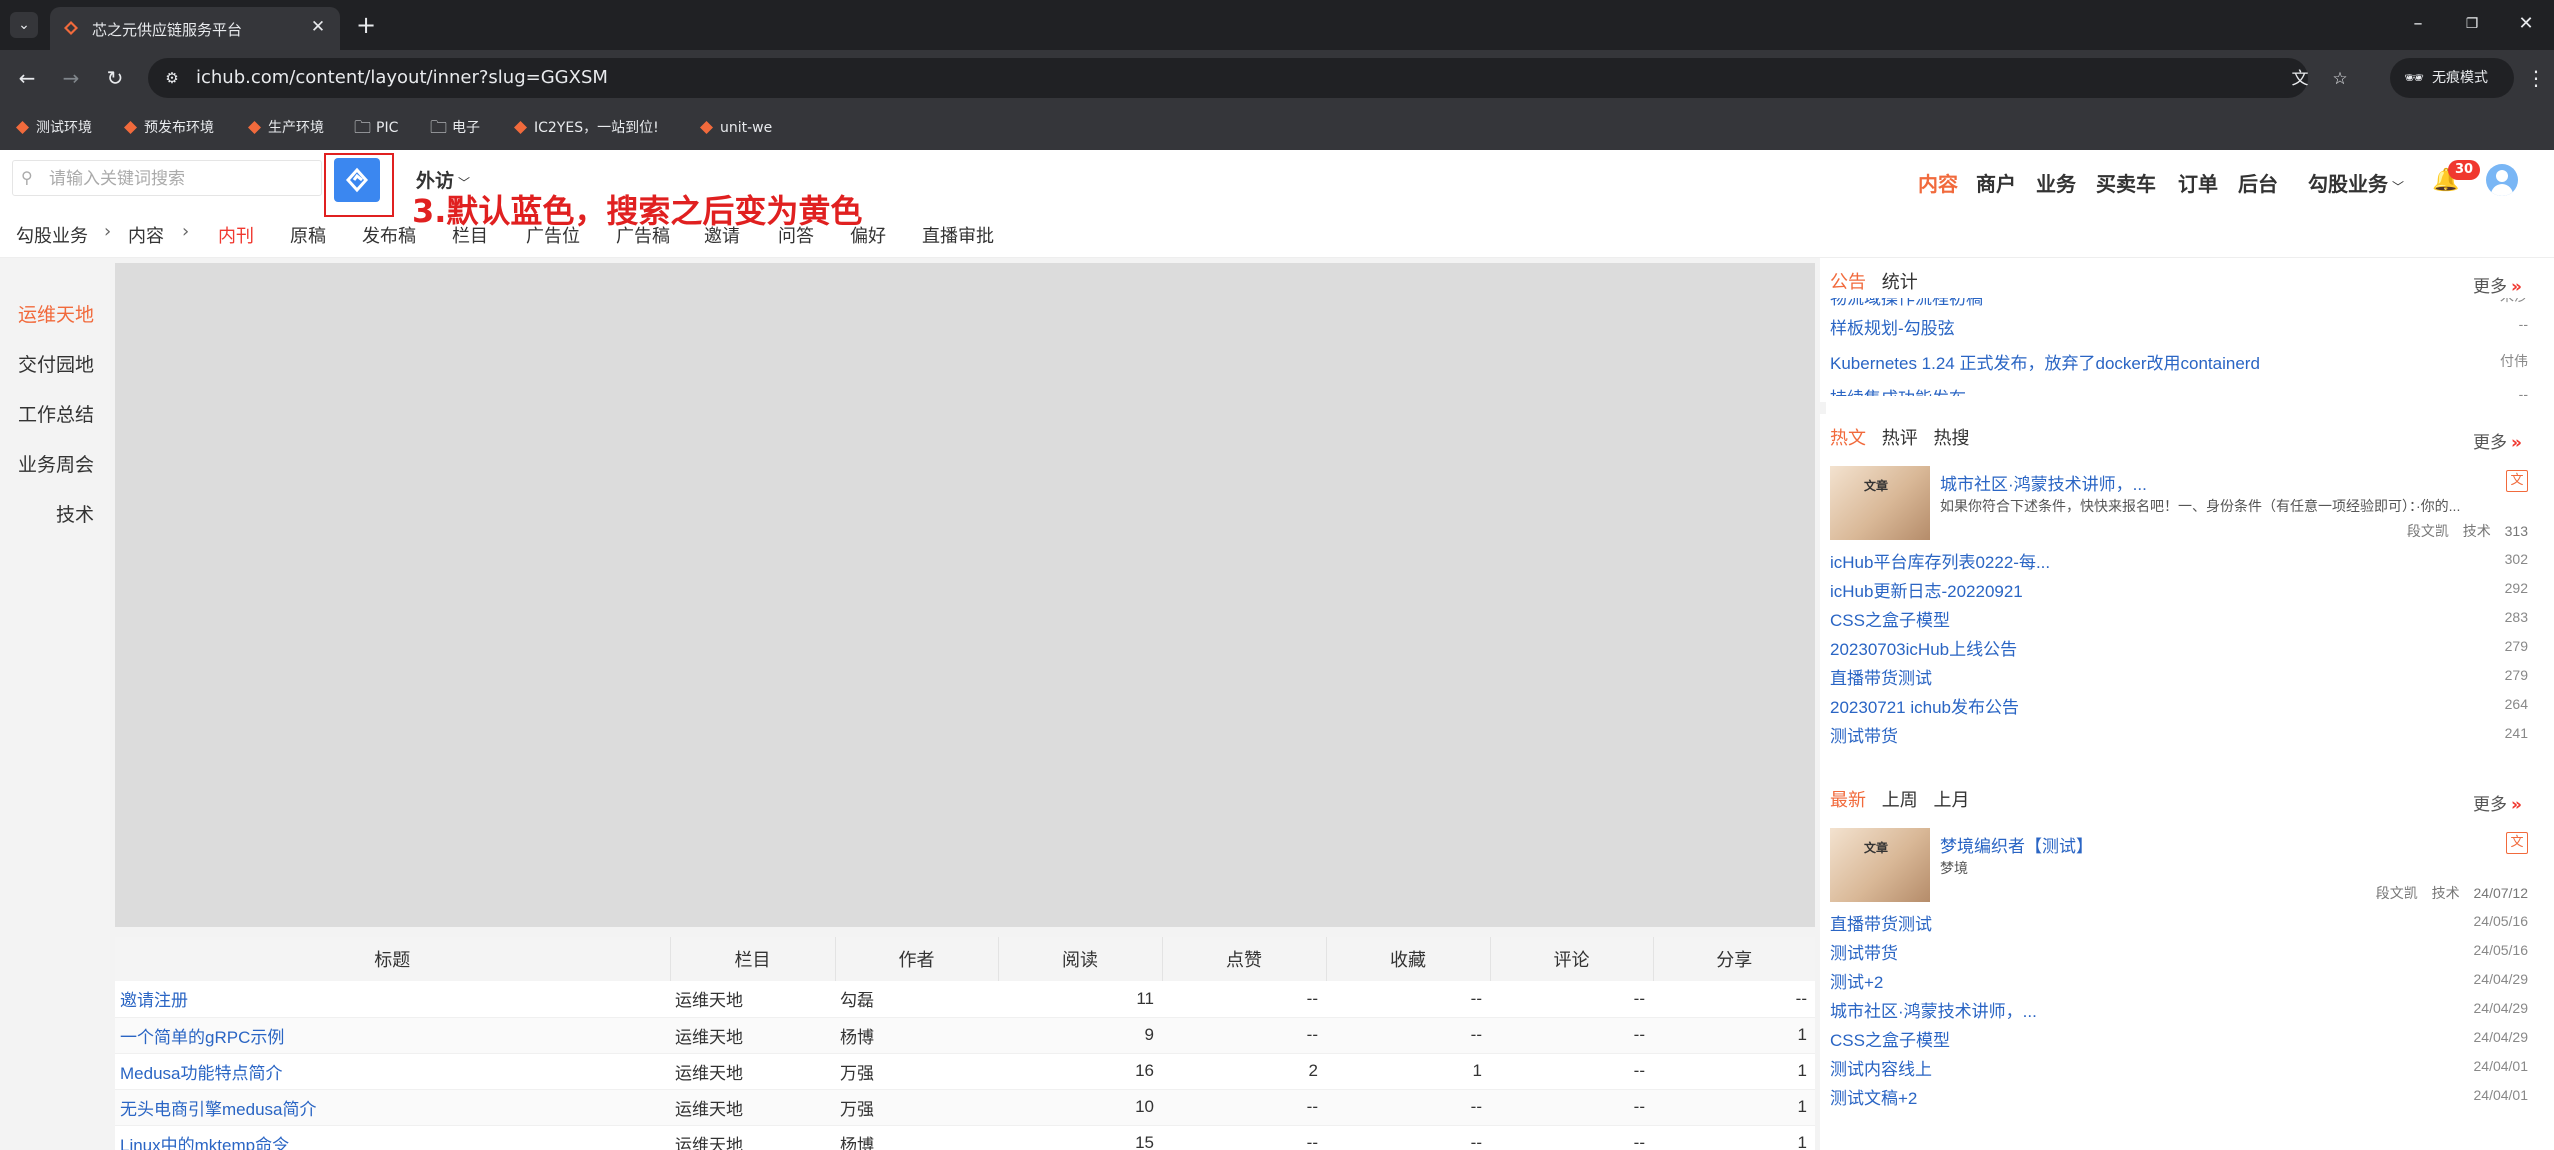 This screenshot has height=1150, width=2554. What do you see at coordinates (389, 235) in the screenshot?
I see `tab-fabugao: 发布稿` at bounding box center [389, 235].